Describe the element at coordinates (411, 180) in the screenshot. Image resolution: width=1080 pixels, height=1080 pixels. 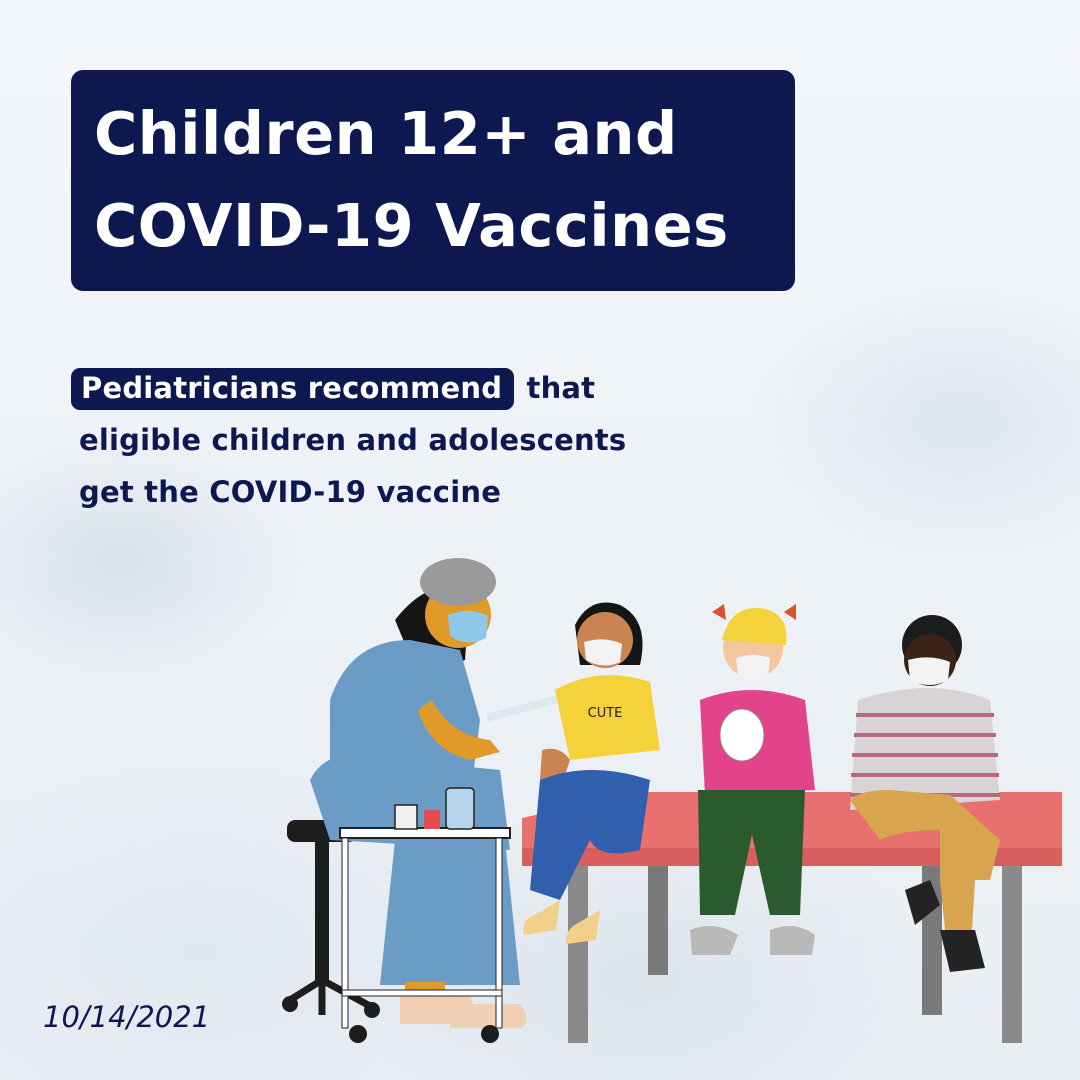
I see `page-title: Children 12+ and COVID-19 Vaccines` at that location.